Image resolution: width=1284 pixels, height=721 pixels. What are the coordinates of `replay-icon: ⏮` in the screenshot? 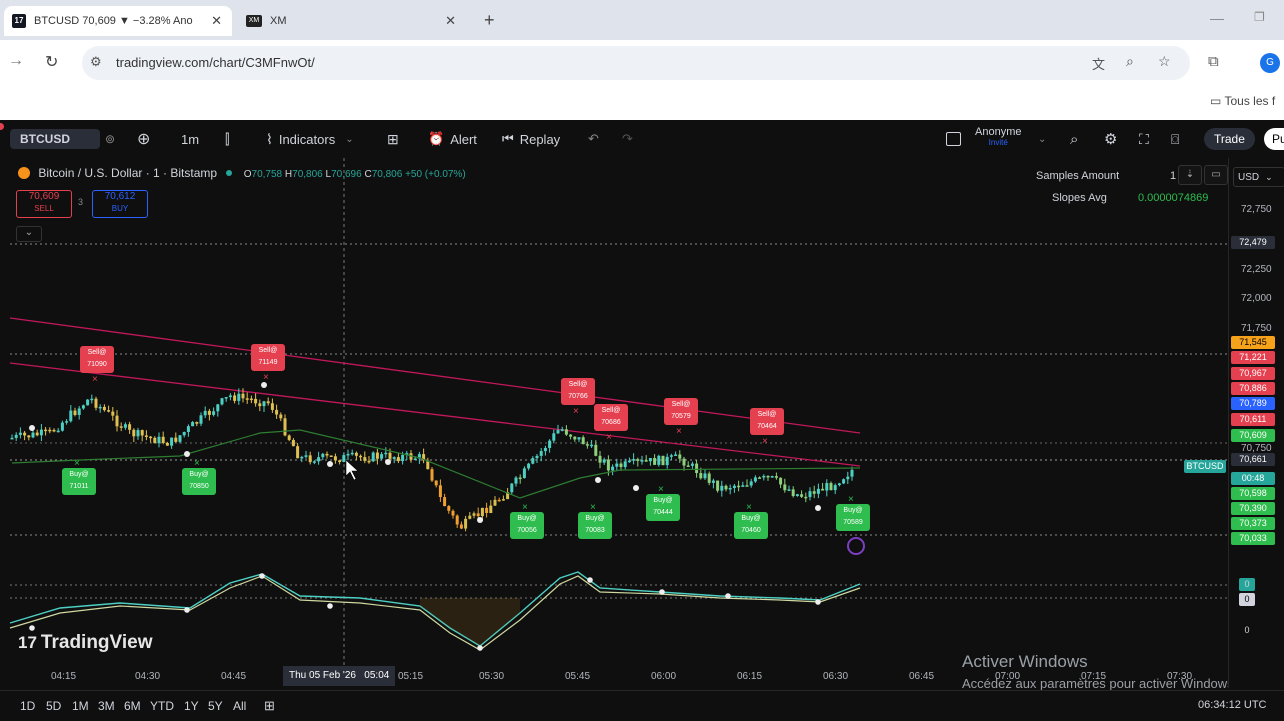 It's located at (508, 138).